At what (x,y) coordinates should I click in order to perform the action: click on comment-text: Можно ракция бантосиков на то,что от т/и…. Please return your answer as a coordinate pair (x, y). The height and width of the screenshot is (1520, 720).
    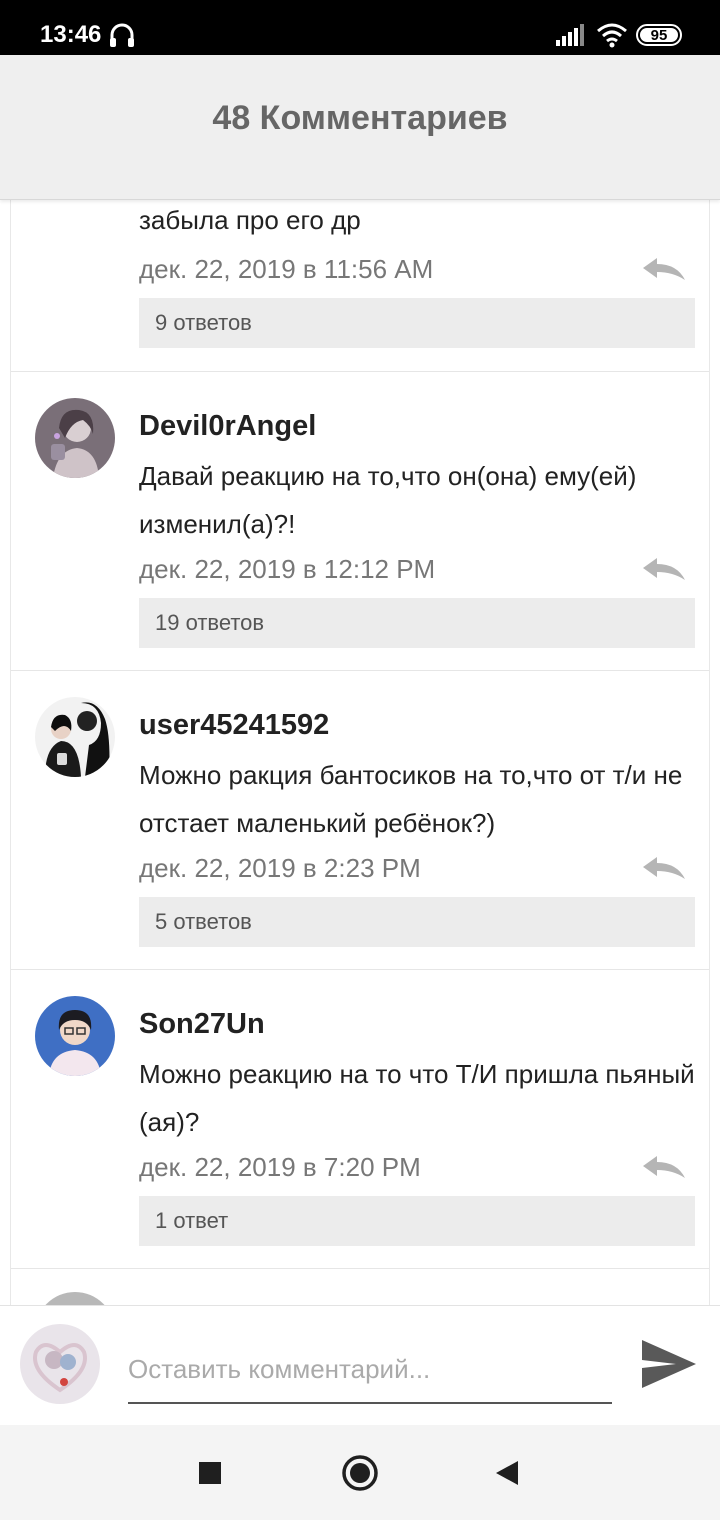
    Looking at the image, I should click on (411, 799).